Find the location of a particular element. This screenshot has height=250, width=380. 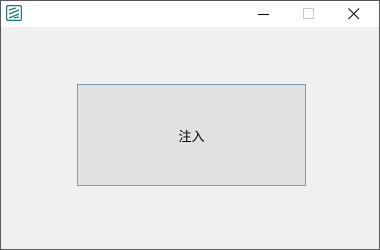

inject-button-label: 注入 is located at coordinates (191, 137).